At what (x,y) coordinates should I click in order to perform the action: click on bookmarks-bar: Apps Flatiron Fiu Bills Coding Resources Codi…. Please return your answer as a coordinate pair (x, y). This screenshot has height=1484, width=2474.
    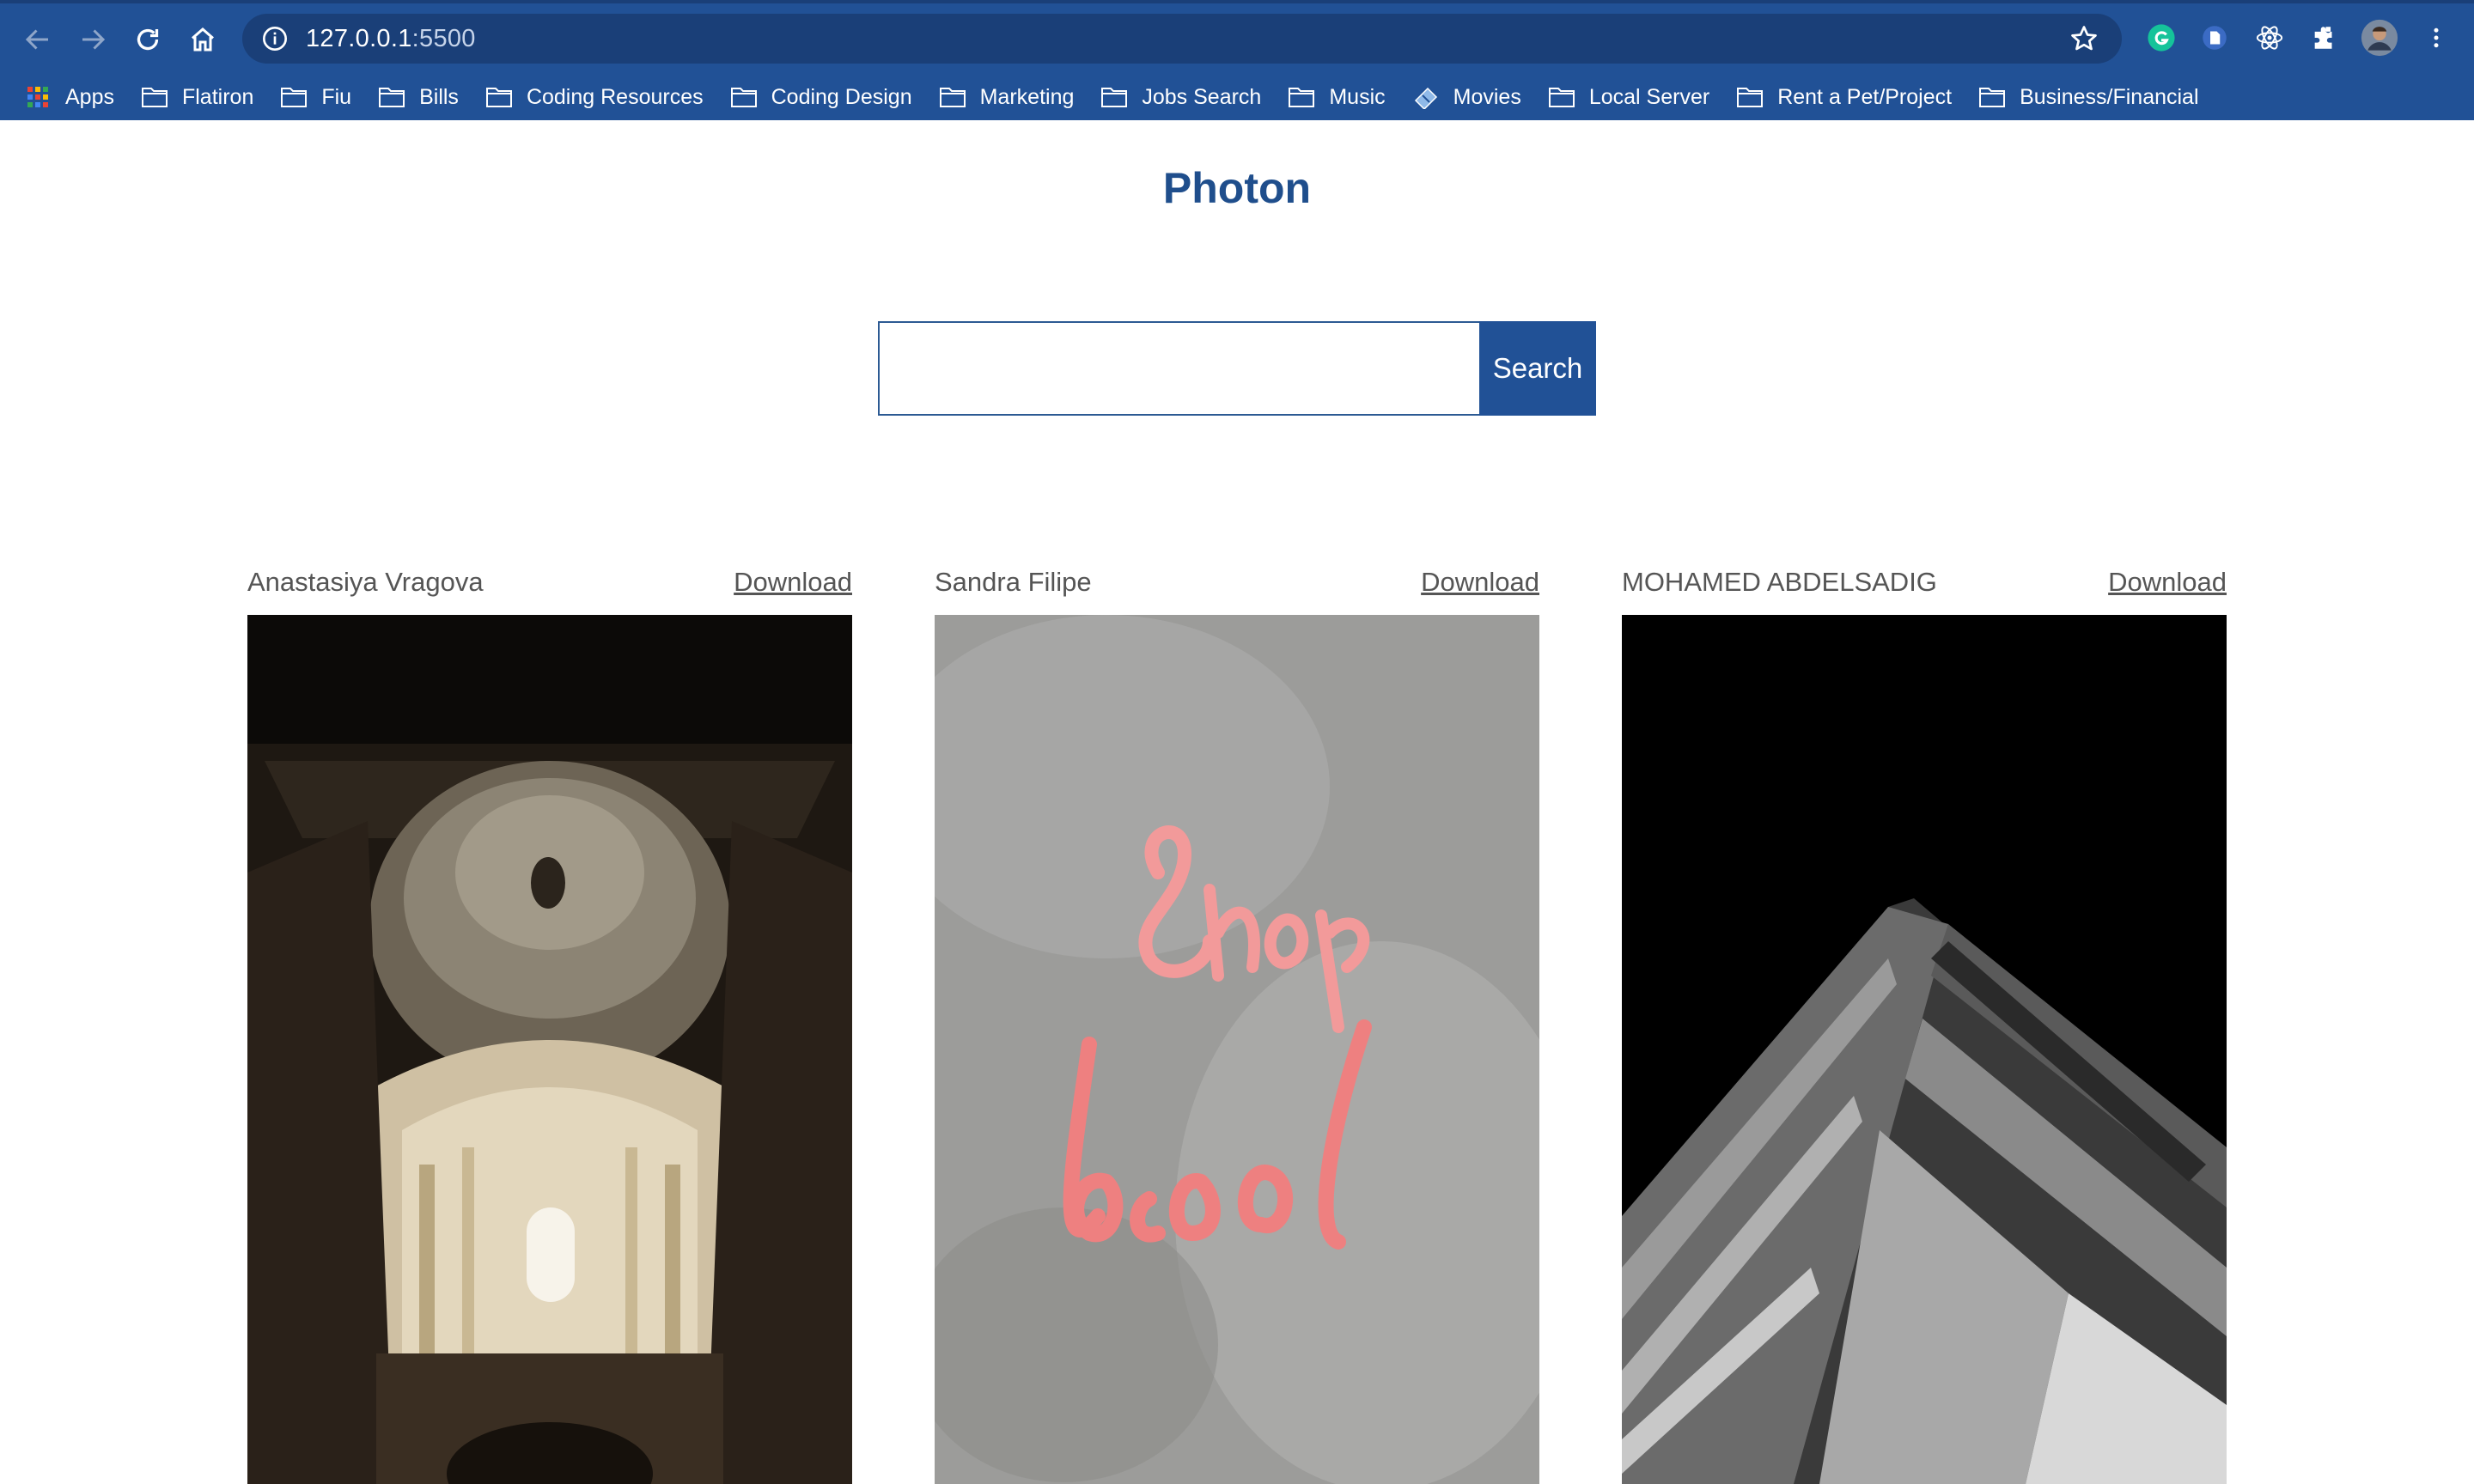
    Looking at the image, I should click on (1237, 97).